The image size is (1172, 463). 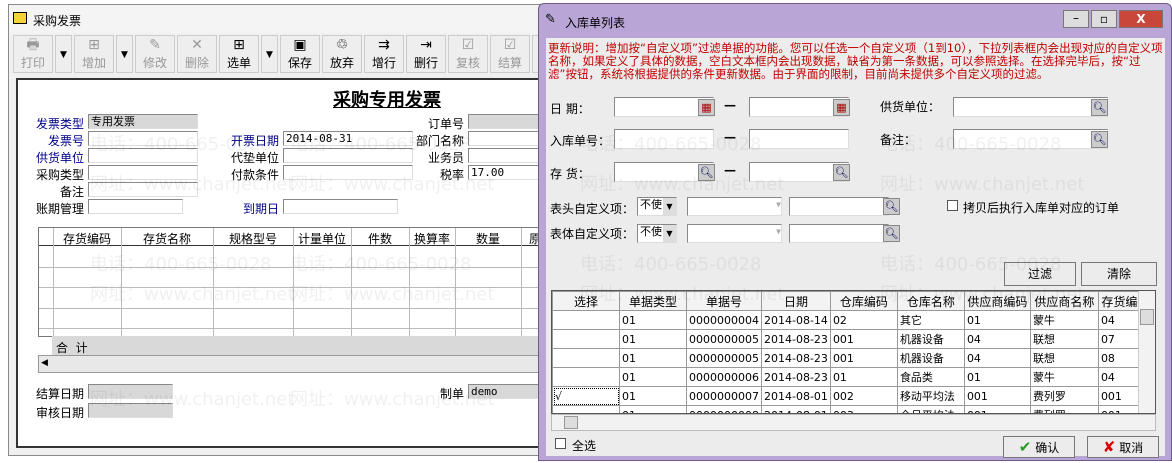 I want to click on clear-button: 清除, so click(x=1119, y=274).